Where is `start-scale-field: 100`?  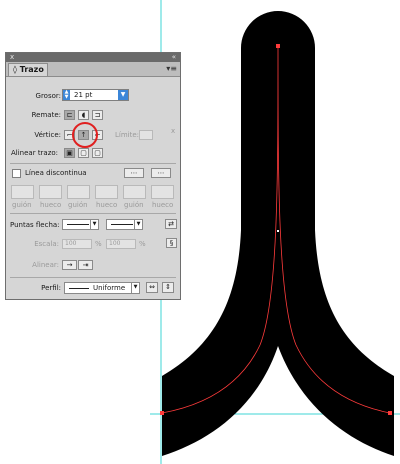
start-scale-field: 100 is located at coordinates (77, 244).